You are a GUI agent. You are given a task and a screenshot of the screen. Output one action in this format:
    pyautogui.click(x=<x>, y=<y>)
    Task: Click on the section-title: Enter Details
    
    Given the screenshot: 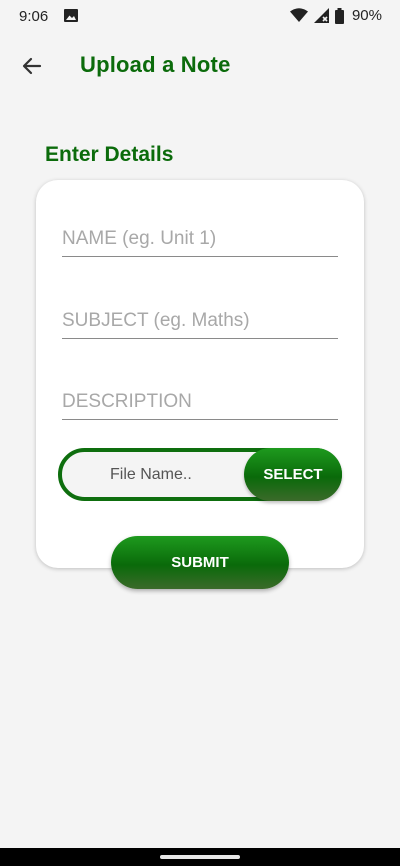 What is the action you would take?
    pyautogui.click(x=109, y=154)
    